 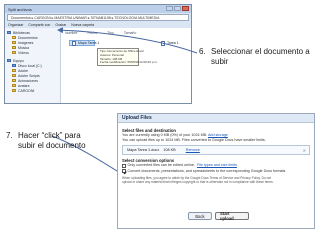 What do you see at coordinates (137, 118) in the screenshot?
I see `dialog-title: Upload Files` at bounding box center [137, 118].